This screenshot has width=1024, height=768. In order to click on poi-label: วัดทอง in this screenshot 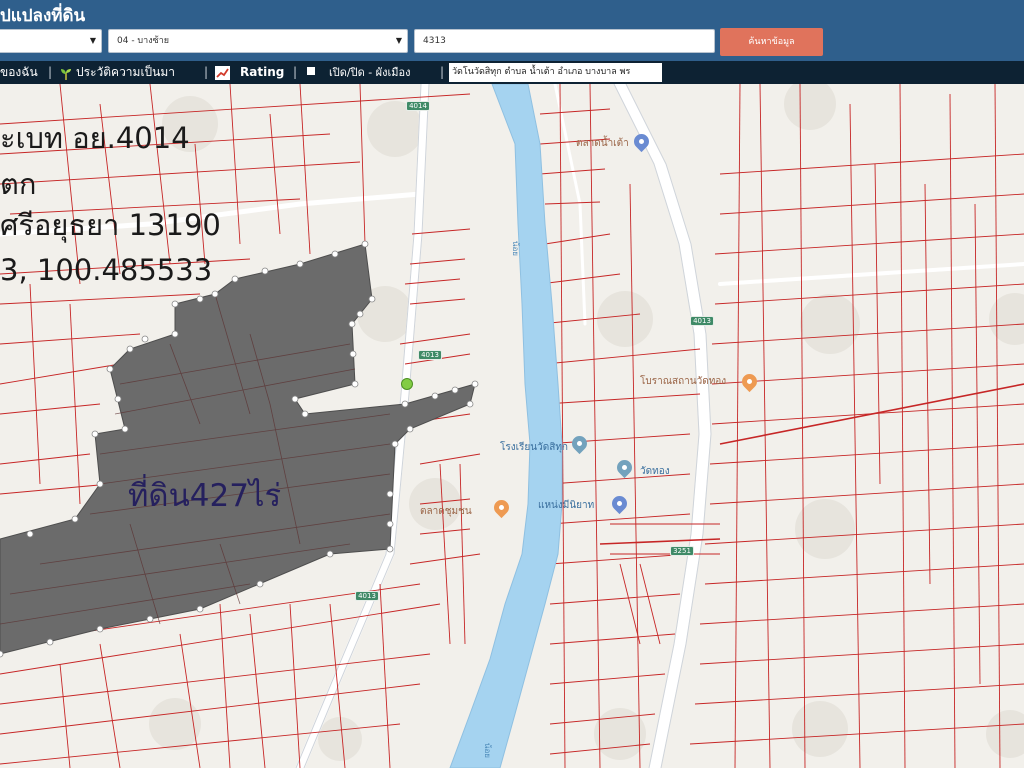, I will do `click(655, 471)`.